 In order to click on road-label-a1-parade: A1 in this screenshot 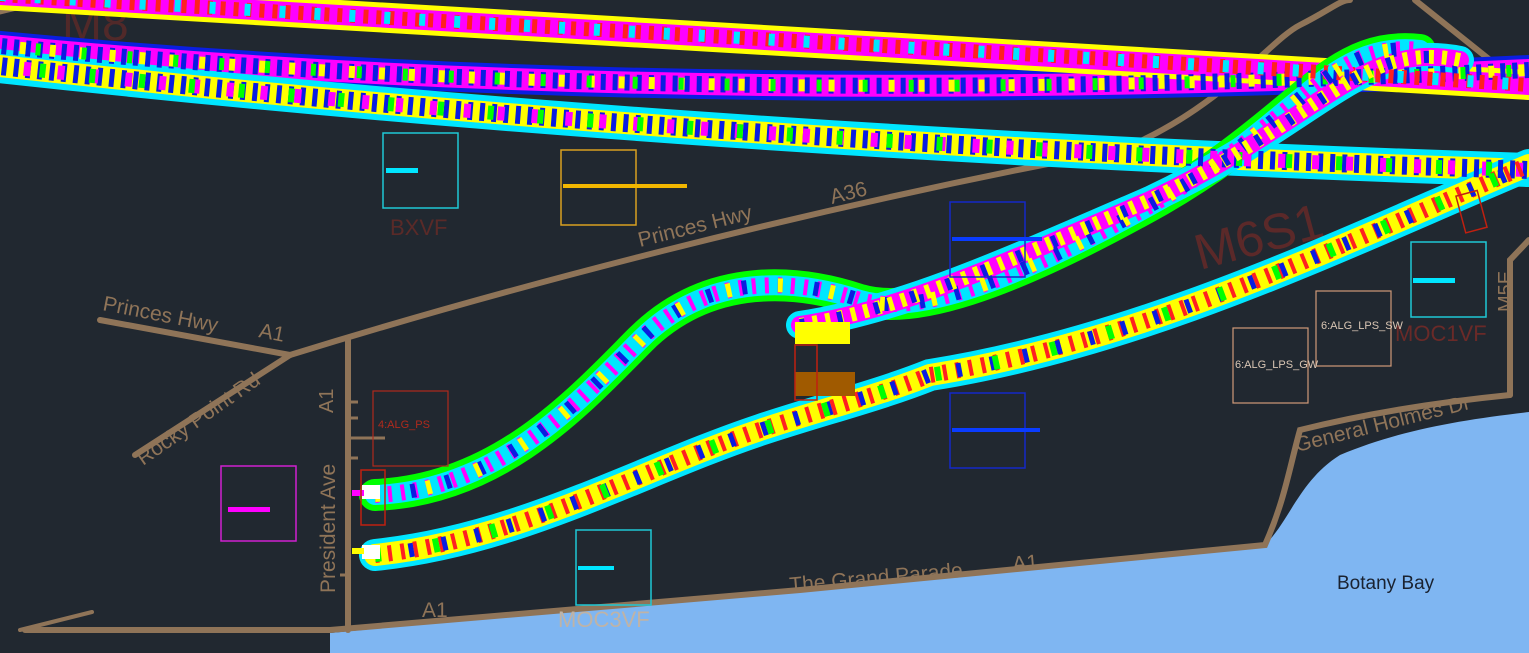, I will do `click(1025, 563)`.